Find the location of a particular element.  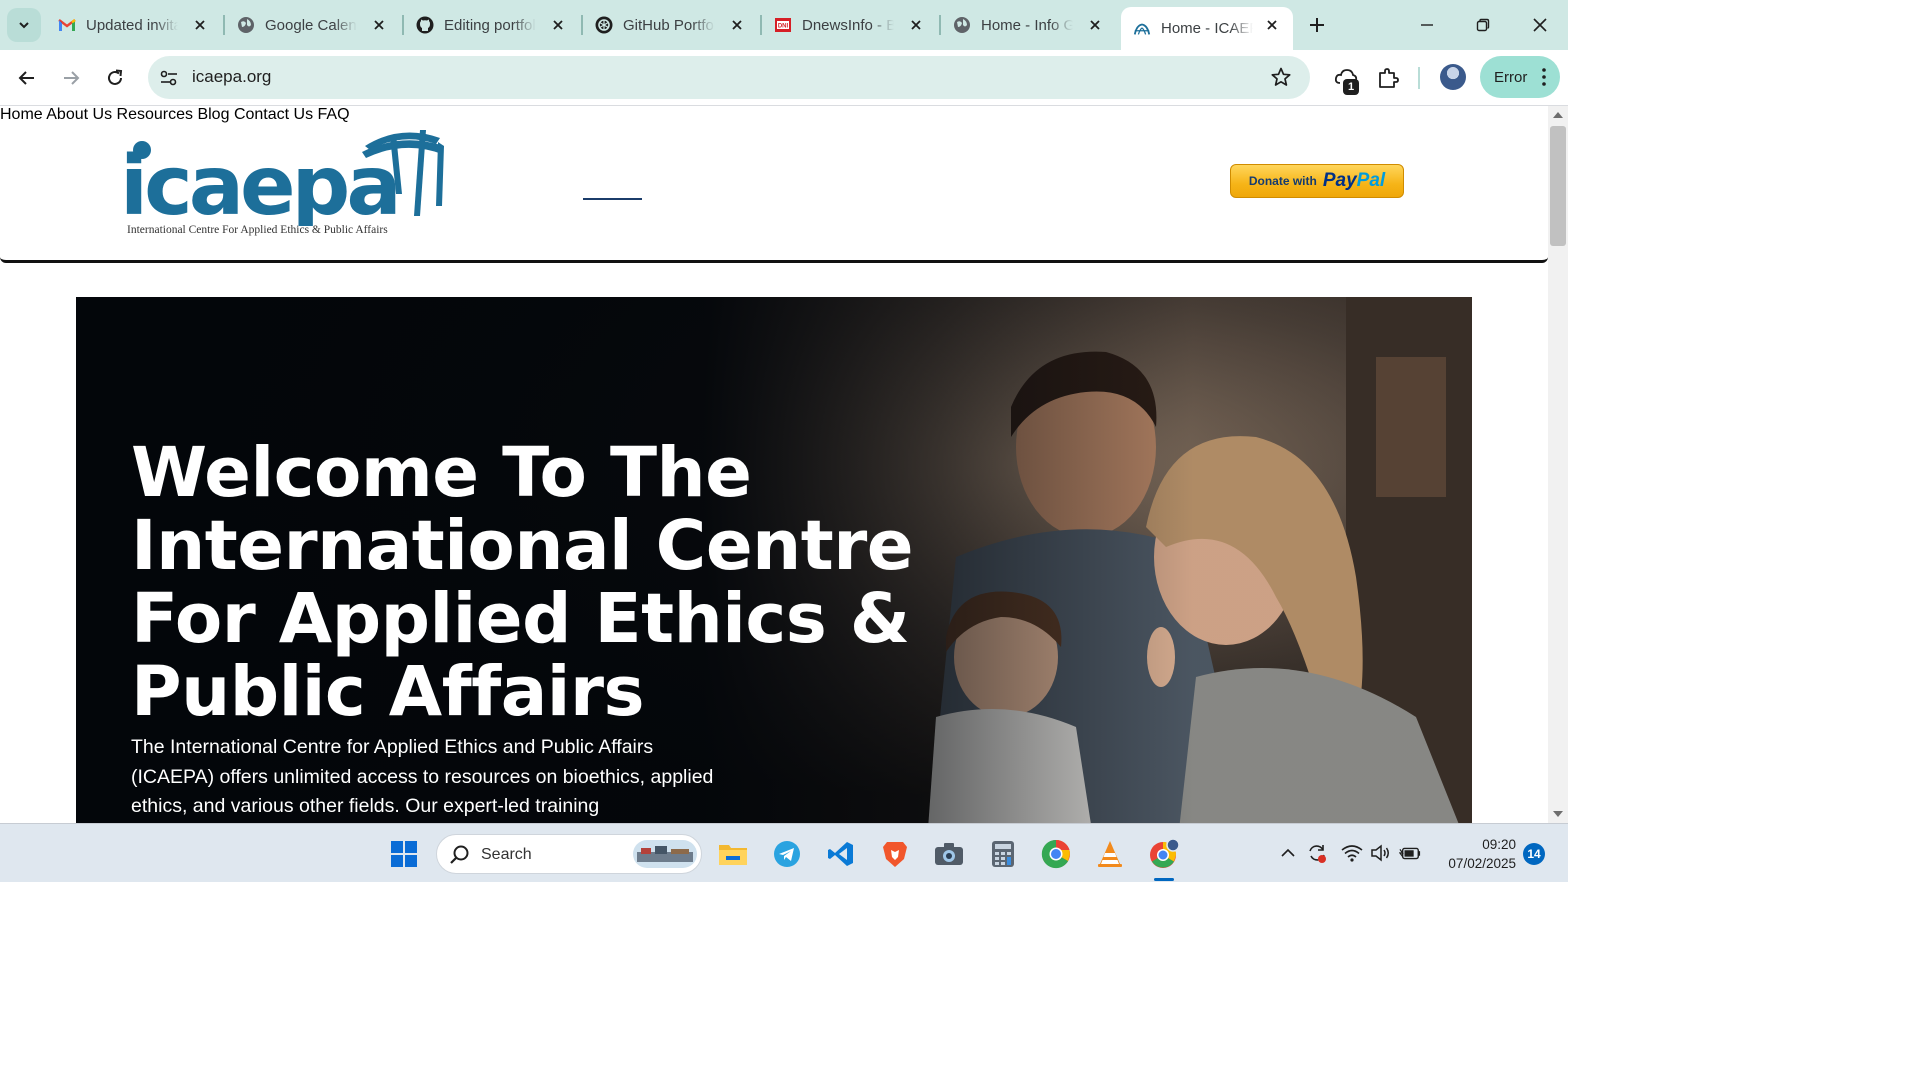

search-placeholder: Search is located at coordinates (506, 854).